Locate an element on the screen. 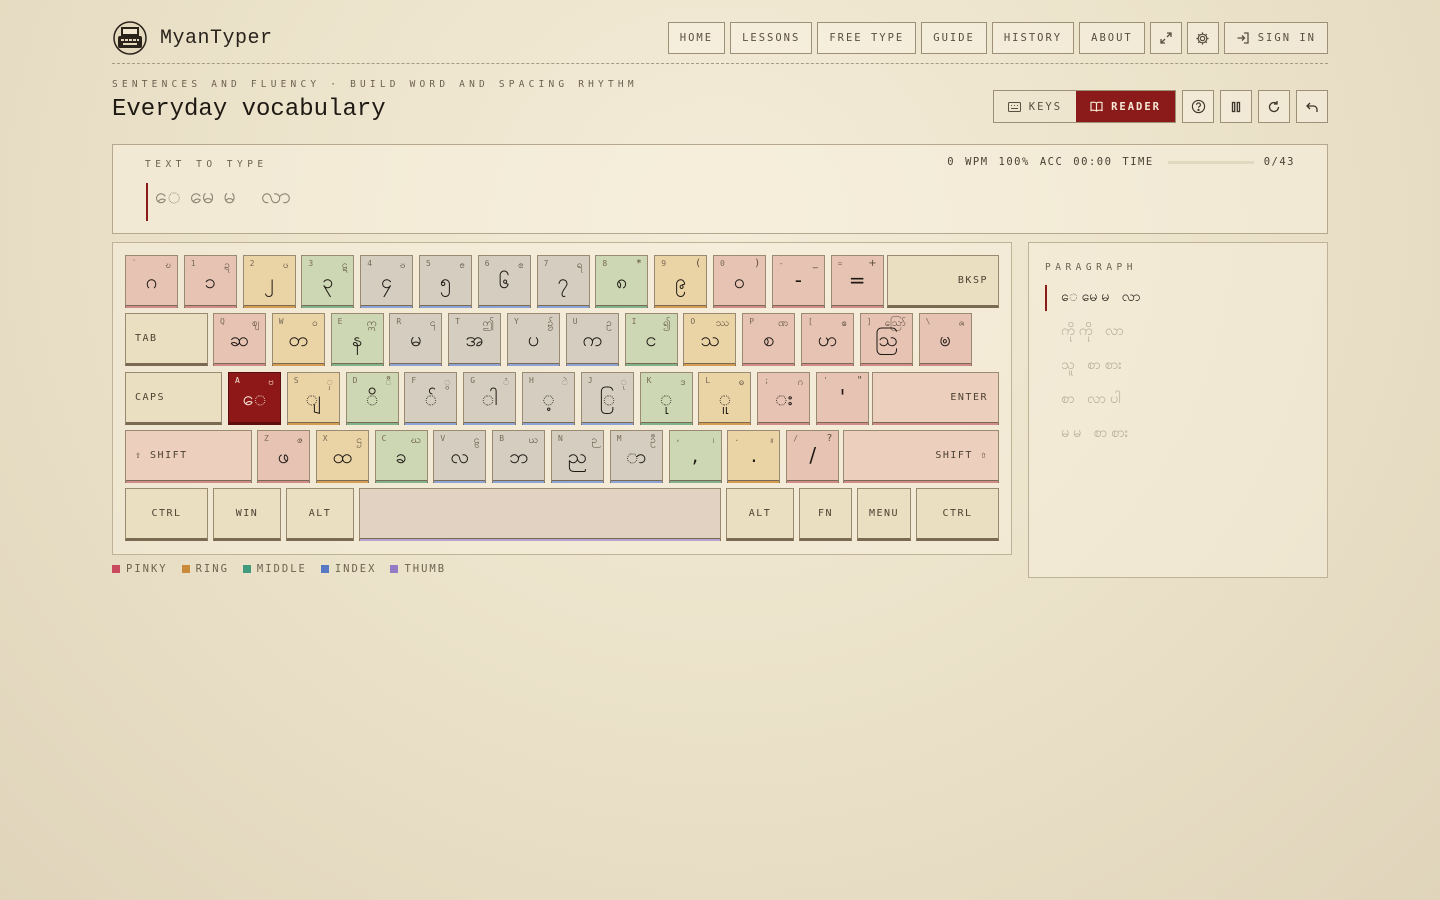 This screenshot has height=900, width=1440. key--: - _ - is located at coordinates (798, 281).